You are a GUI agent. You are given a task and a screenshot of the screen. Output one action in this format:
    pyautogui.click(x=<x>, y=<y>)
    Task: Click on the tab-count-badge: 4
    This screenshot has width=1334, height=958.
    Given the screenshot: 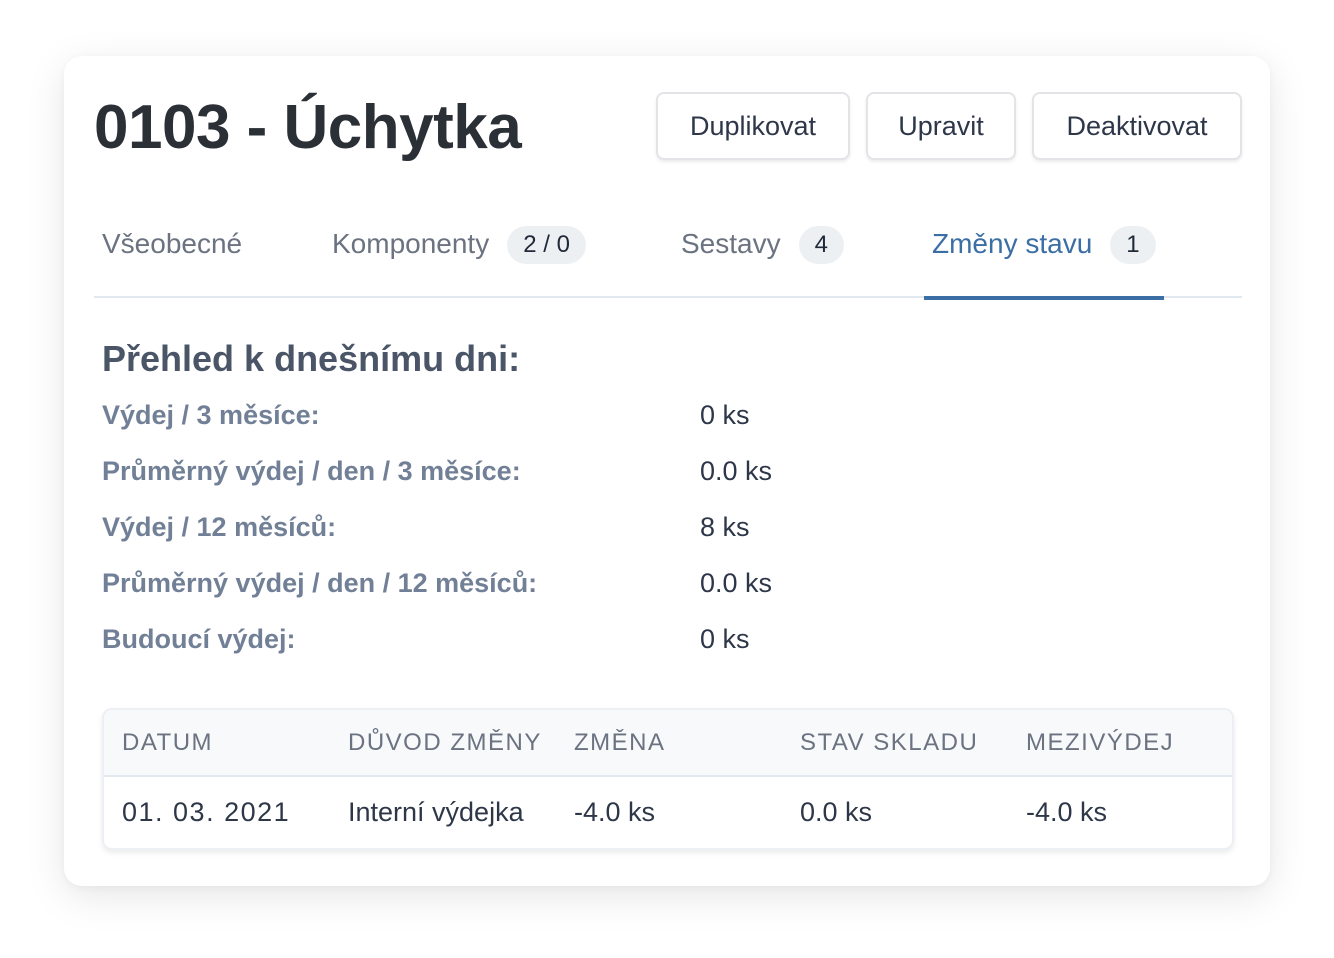 What is the action you would take?
    pyautogui.click(x=821, y=245)
    